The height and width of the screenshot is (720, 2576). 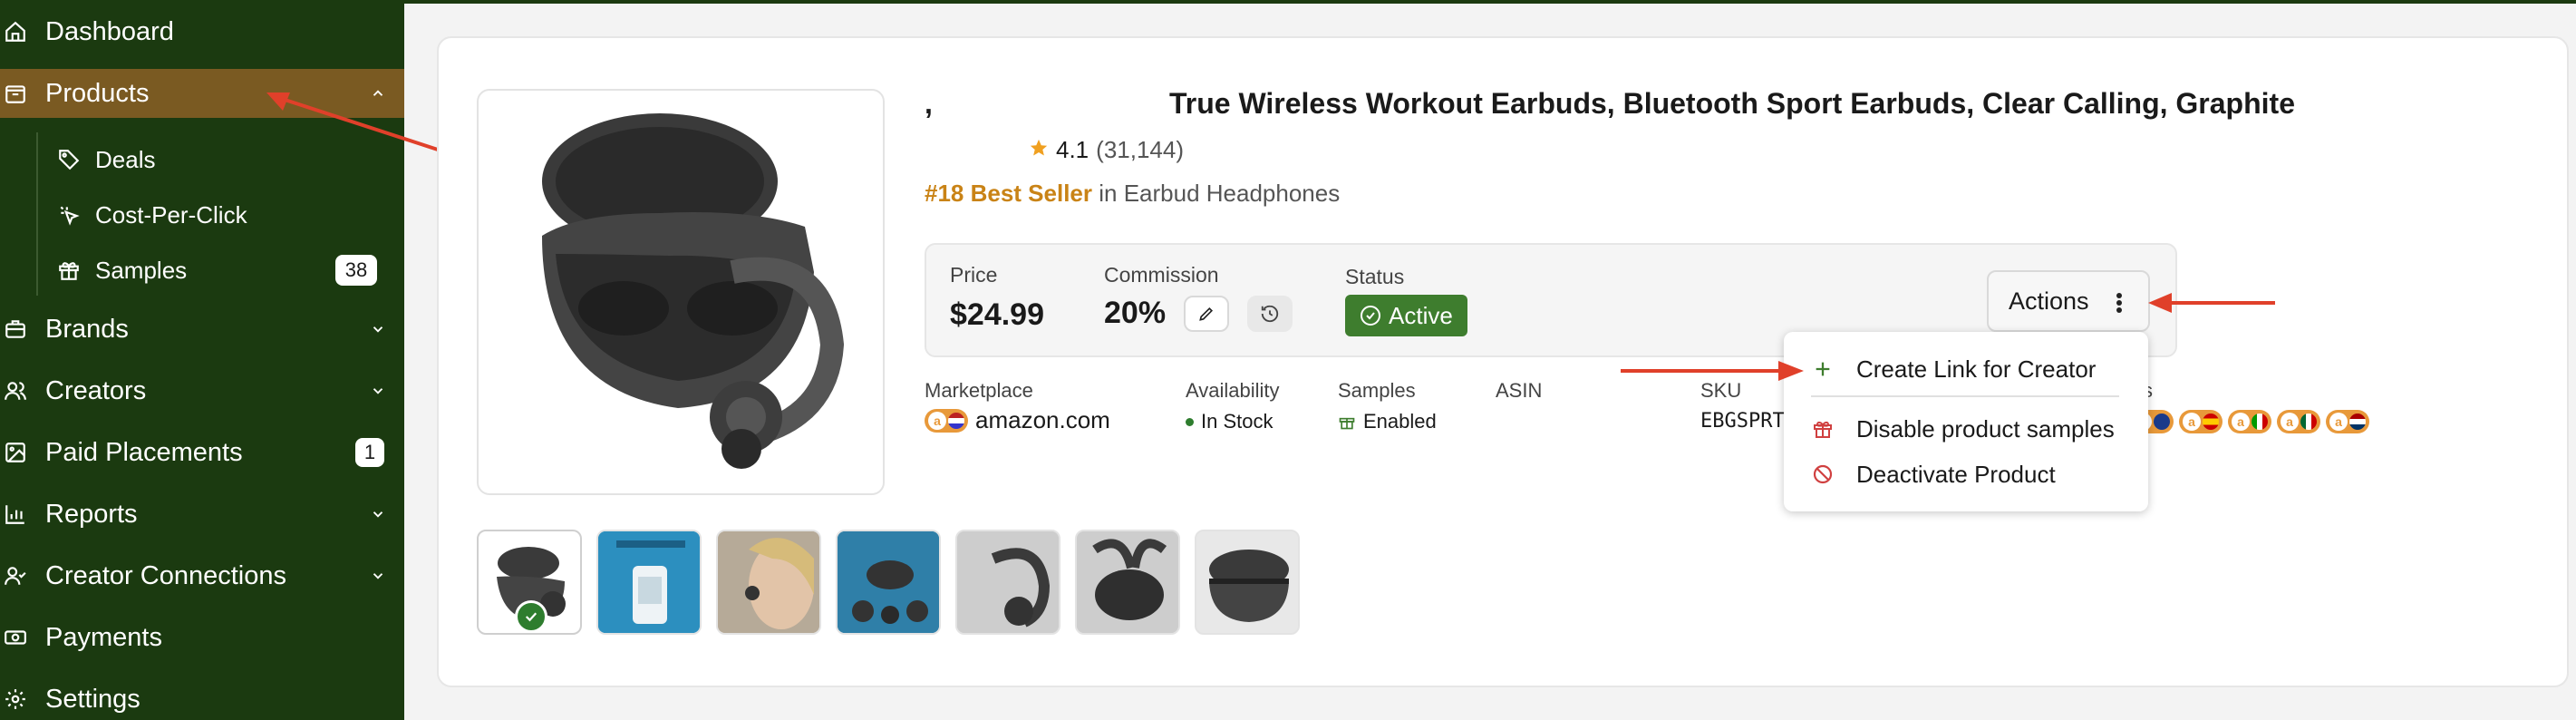 What do you see at coordinates (15, 93) in the screenshot?
I see `package-icon` at bounding box center [15, 93].